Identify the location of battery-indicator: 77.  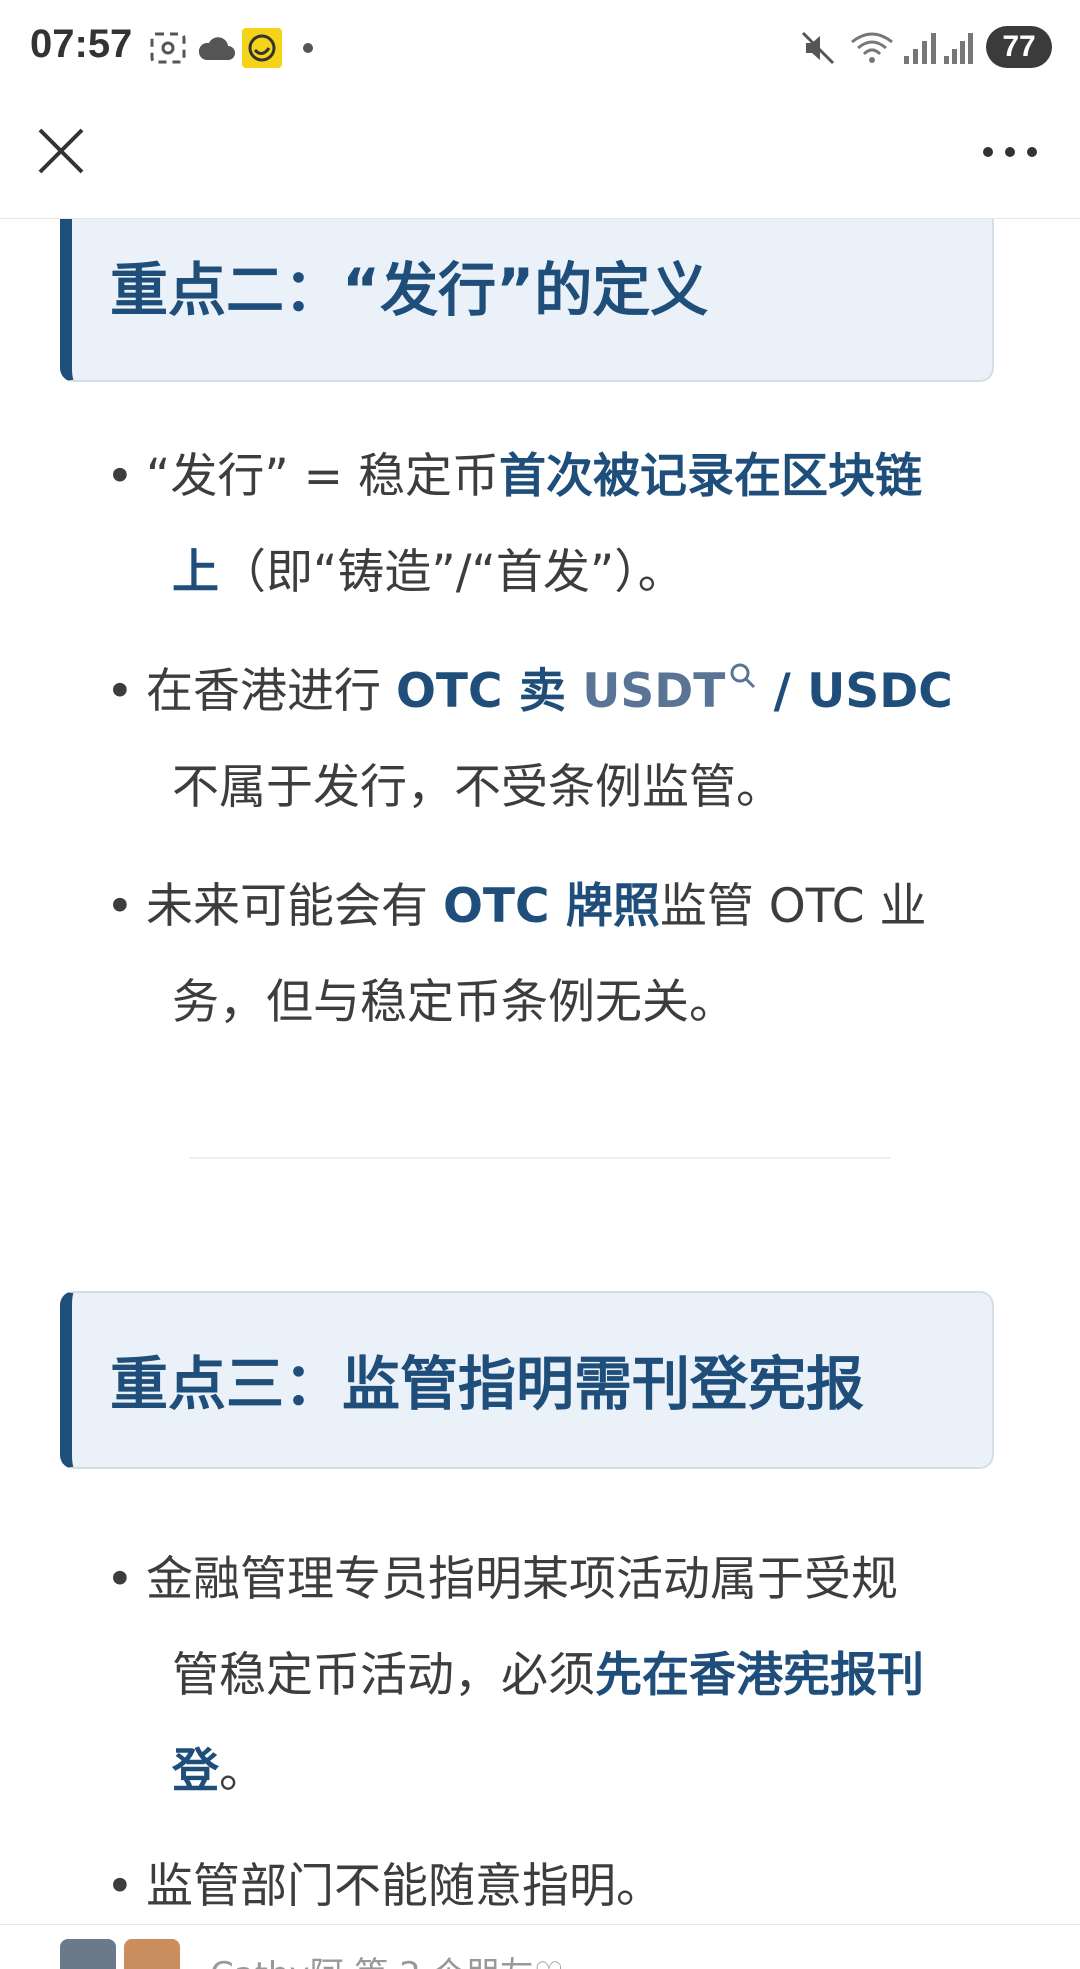
(1019, 47).